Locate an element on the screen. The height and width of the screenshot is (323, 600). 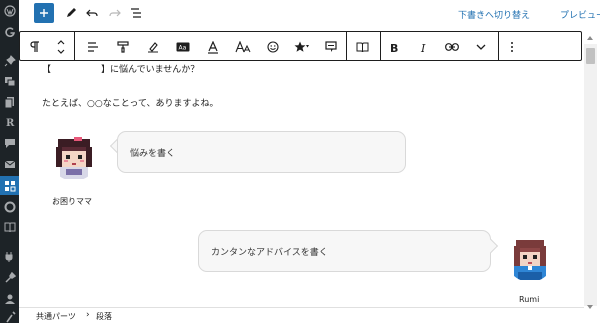
font-size-box-button: Aa is located at coordinates (183, 47).